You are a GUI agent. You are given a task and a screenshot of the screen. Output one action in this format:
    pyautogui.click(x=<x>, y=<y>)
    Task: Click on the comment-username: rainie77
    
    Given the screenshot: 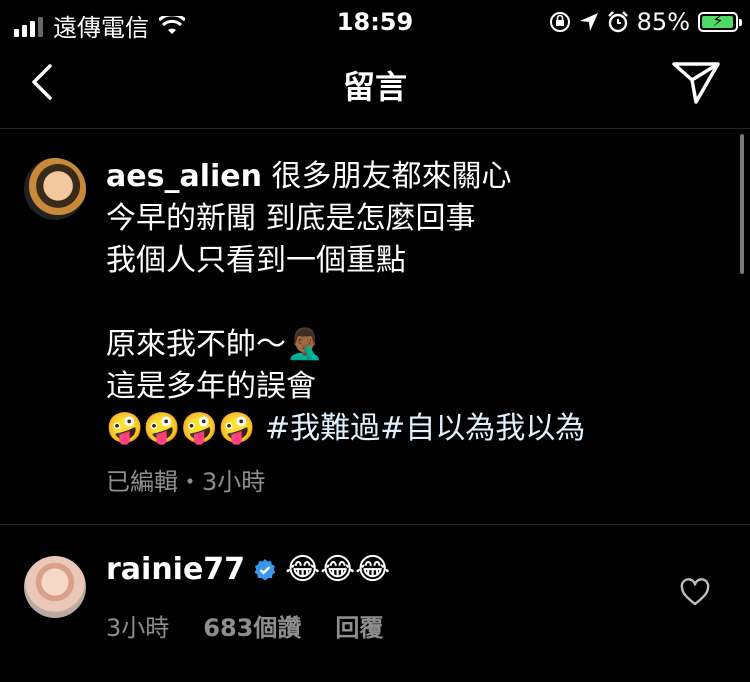 What is the action you would take?
    pyautogui.click(x=175, y=569)
    